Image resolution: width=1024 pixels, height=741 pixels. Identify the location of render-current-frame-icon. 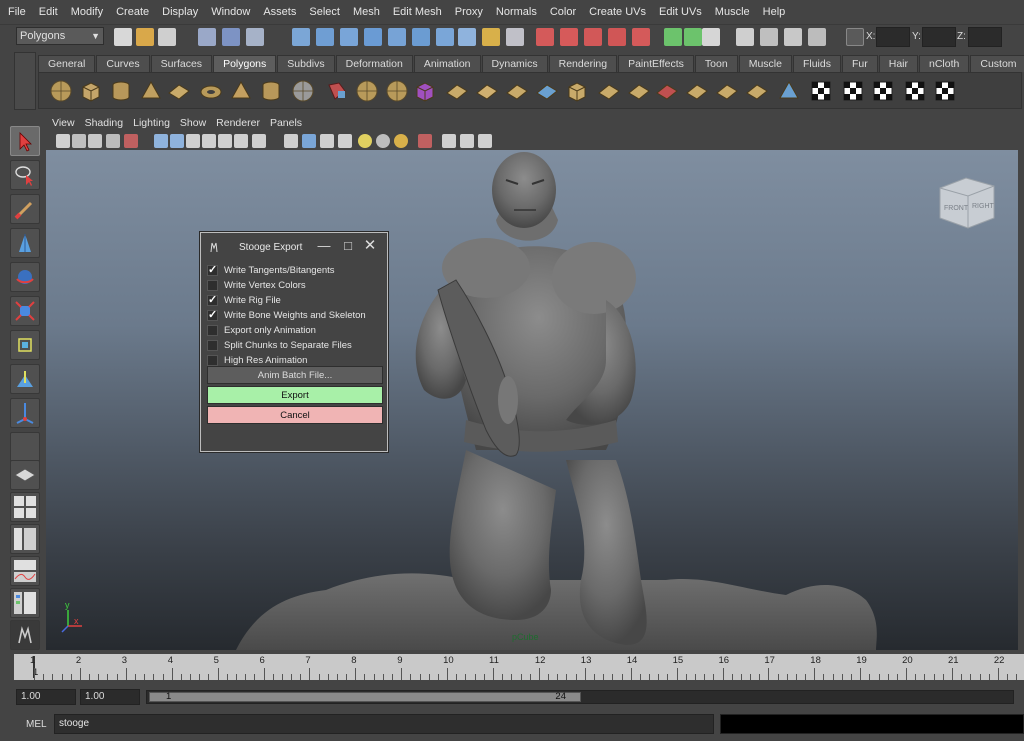
(745, 37).